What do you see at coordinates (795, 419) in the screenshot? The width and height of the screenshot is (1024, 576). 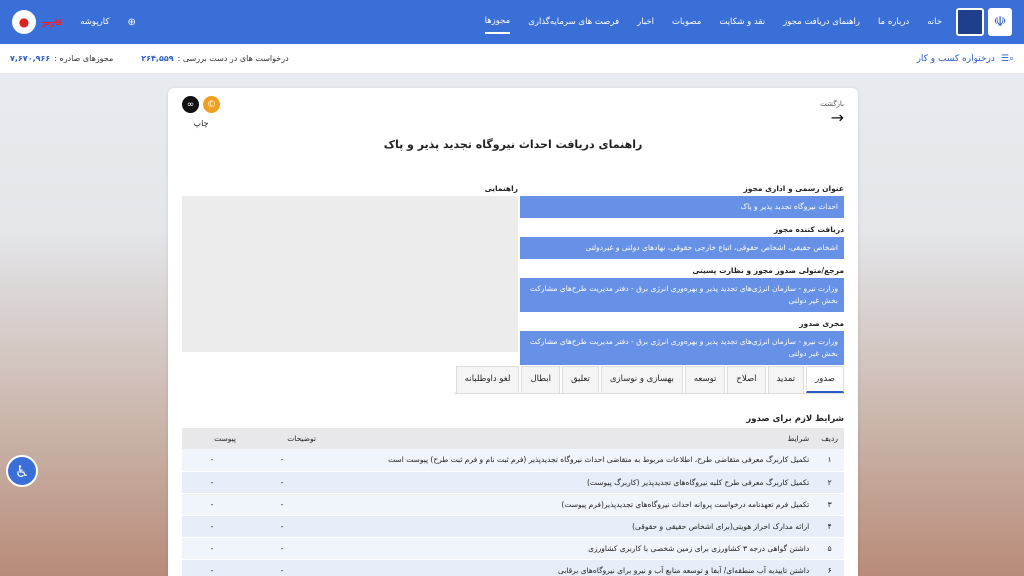 I see `section-title: شرایط لازم برای صدور` at bounding box center [795, 419].